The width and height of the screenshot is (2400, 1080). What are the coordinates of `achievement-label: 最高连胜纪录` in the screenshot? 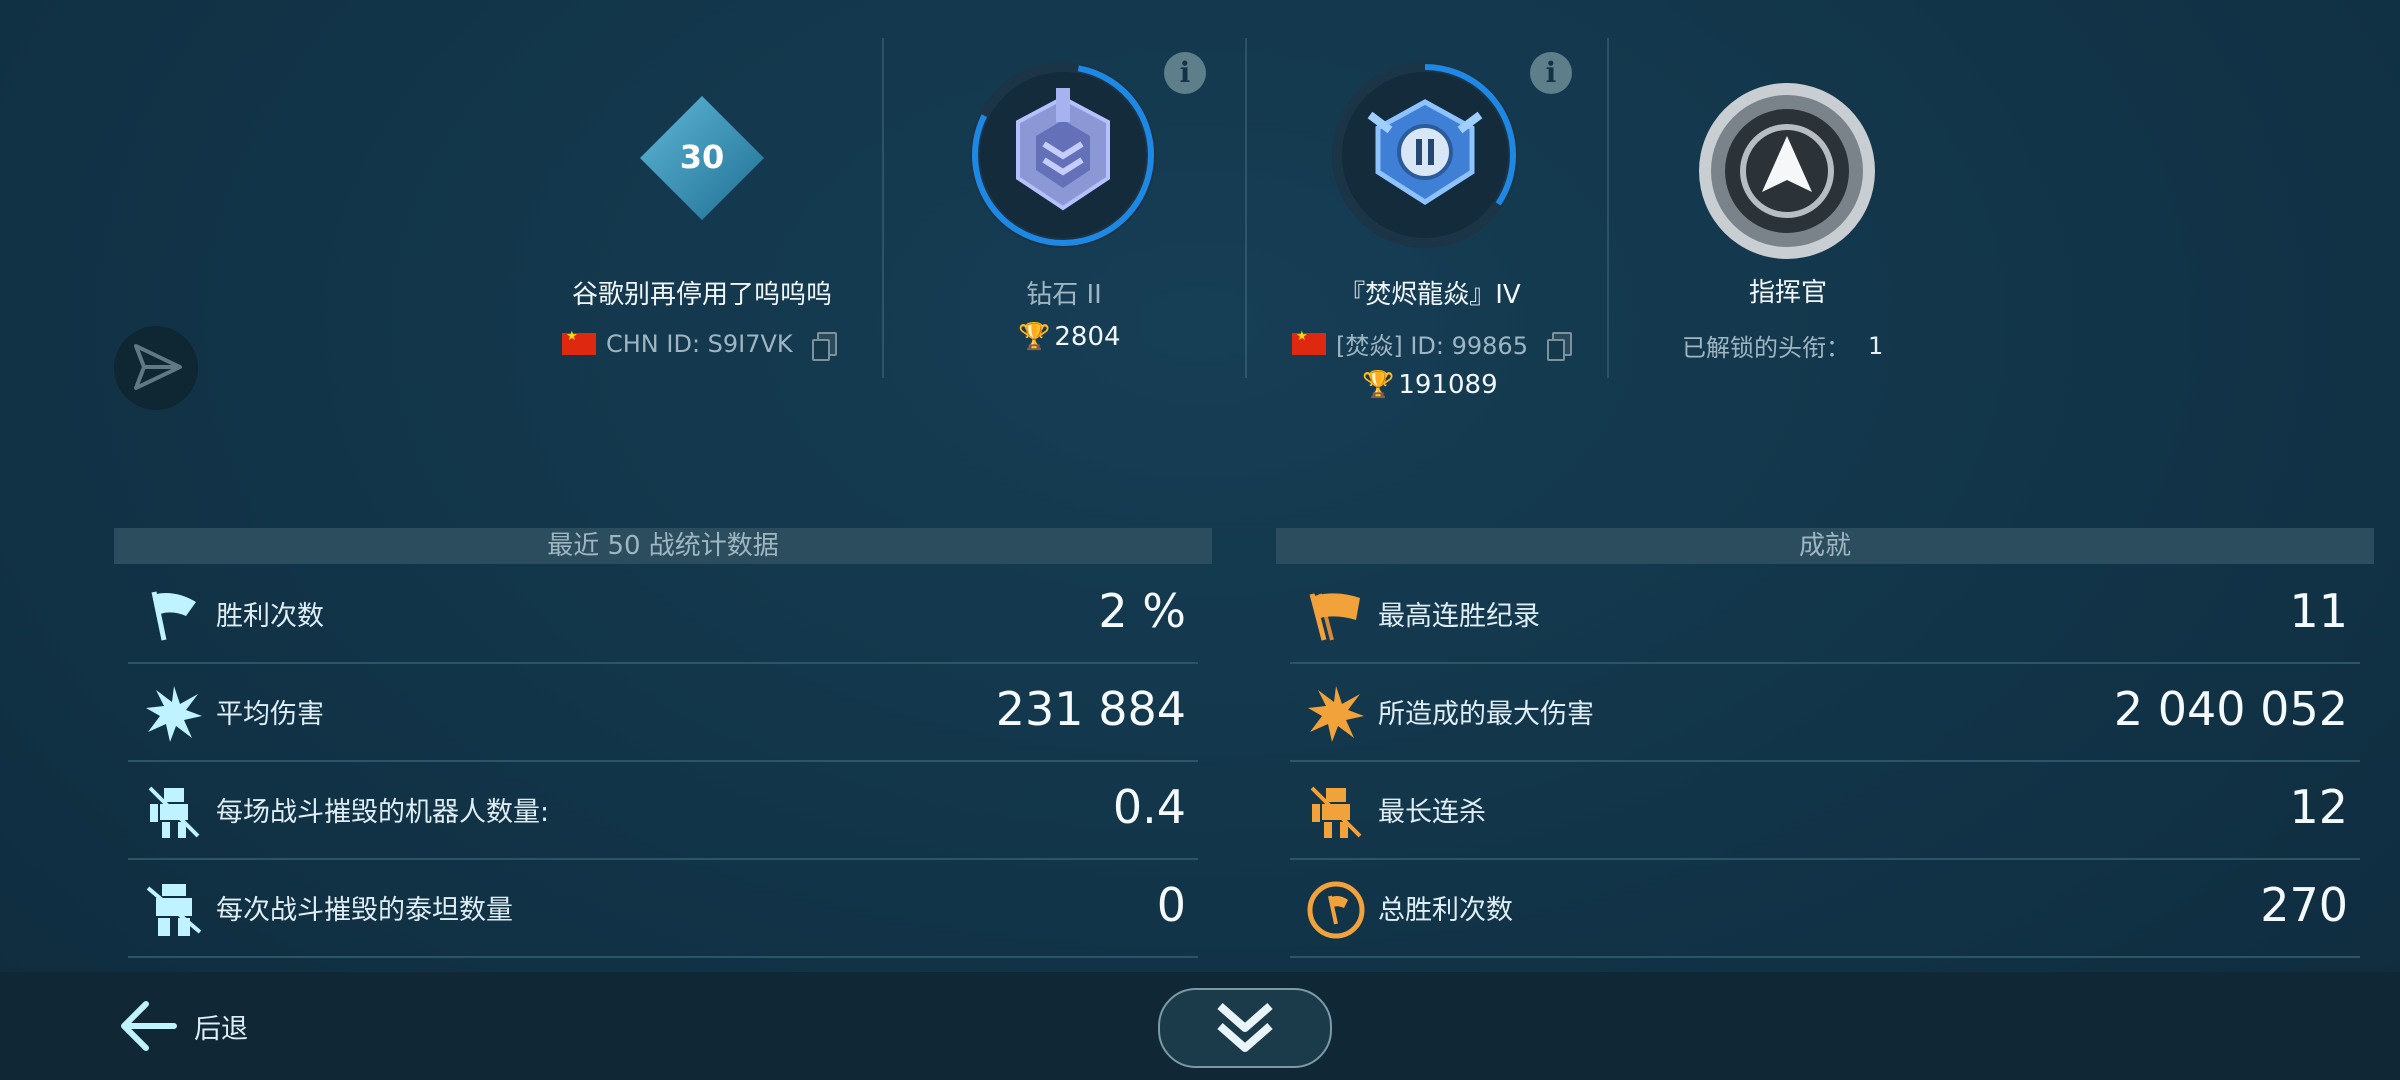 It's located at (1459, 616).